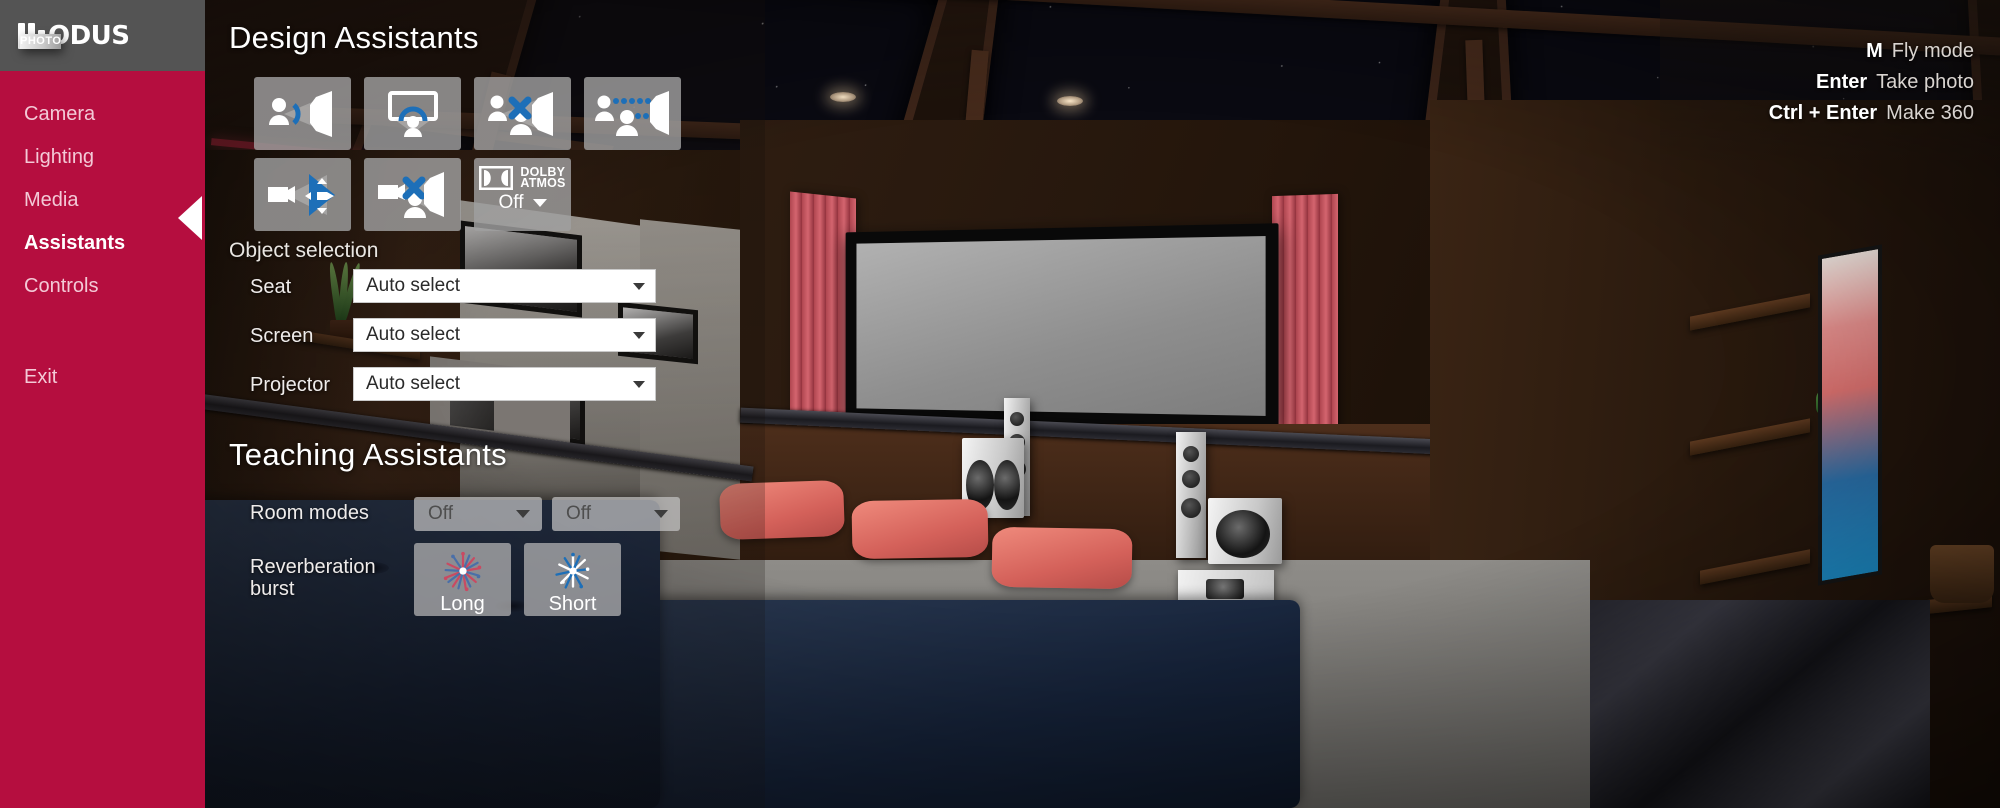 This screenshot has width=2000, height=808. What do you see at coordinates (578, 513) in the screenshot?
I see `room-modes-value-b: Off` at bounding box center [578, 513].